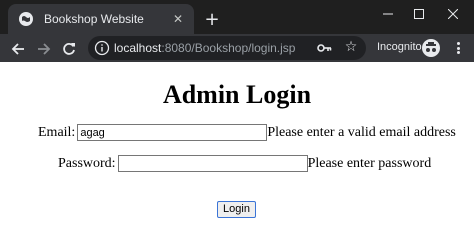 The height and width of the screenshot is (241, 474). What do you see at coordinates (361, 132) in the screenshot?
I see `email-error-message: Please enter a valid email address` at bounding box center [361, 132].